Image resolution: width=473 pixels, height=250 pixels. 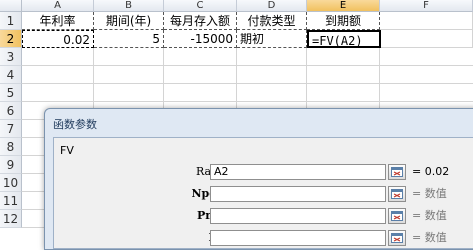 I want to click on cell-c1: 每月存入额, so click(x=200, y=21).